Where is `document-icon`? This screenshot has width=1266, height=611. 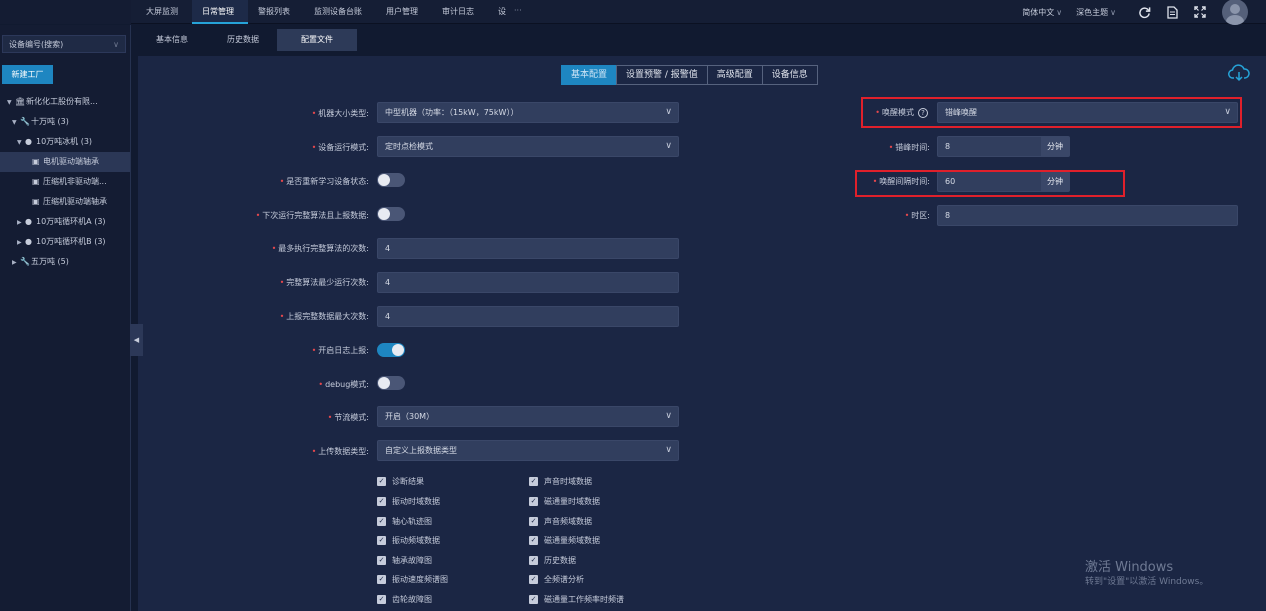 document-icon is located at coordinates (1172, 12).